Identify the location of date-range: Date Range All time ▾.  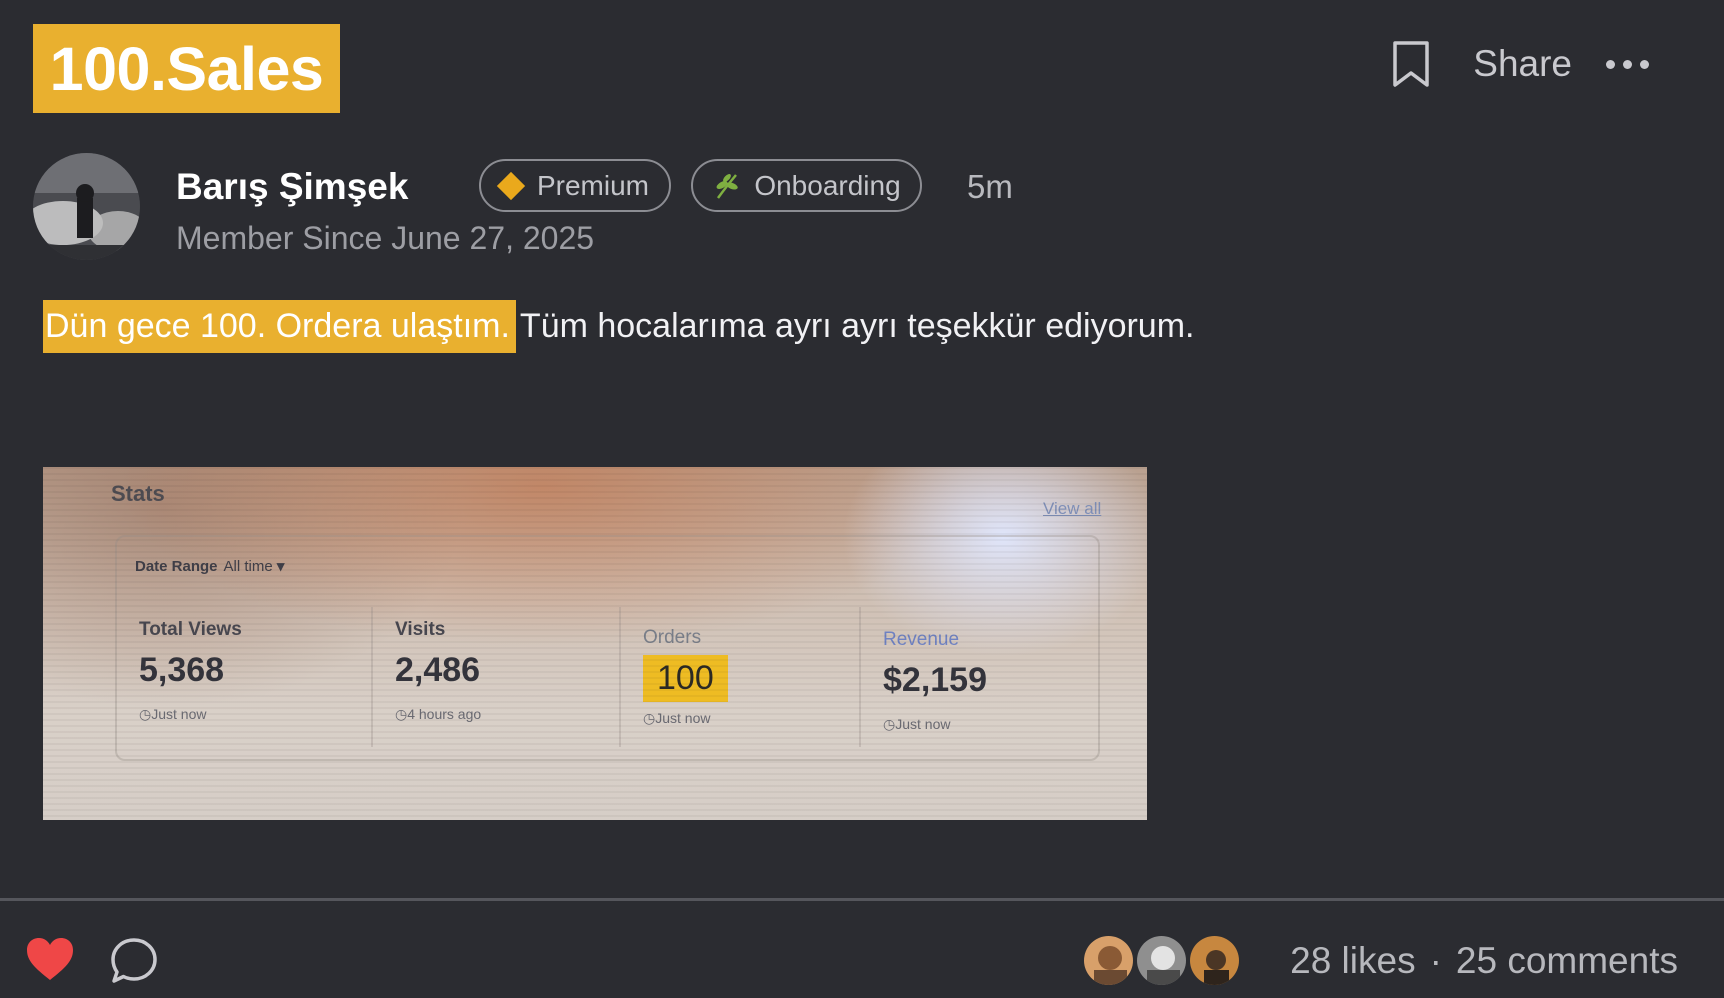
(210, 566).